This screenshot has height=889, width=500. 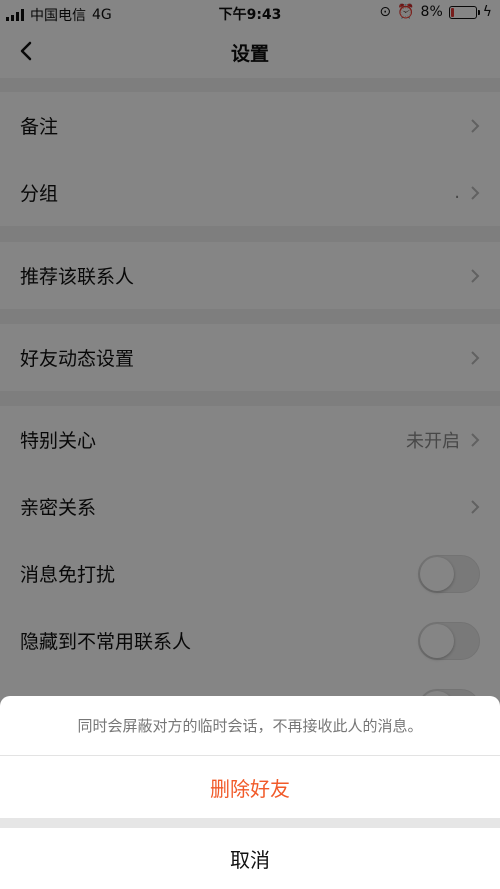 I want to click on action-sheet-message: 同时会屏蔽对方的临时会话，不再接收此人的消息。, so click(x=250, y=726).